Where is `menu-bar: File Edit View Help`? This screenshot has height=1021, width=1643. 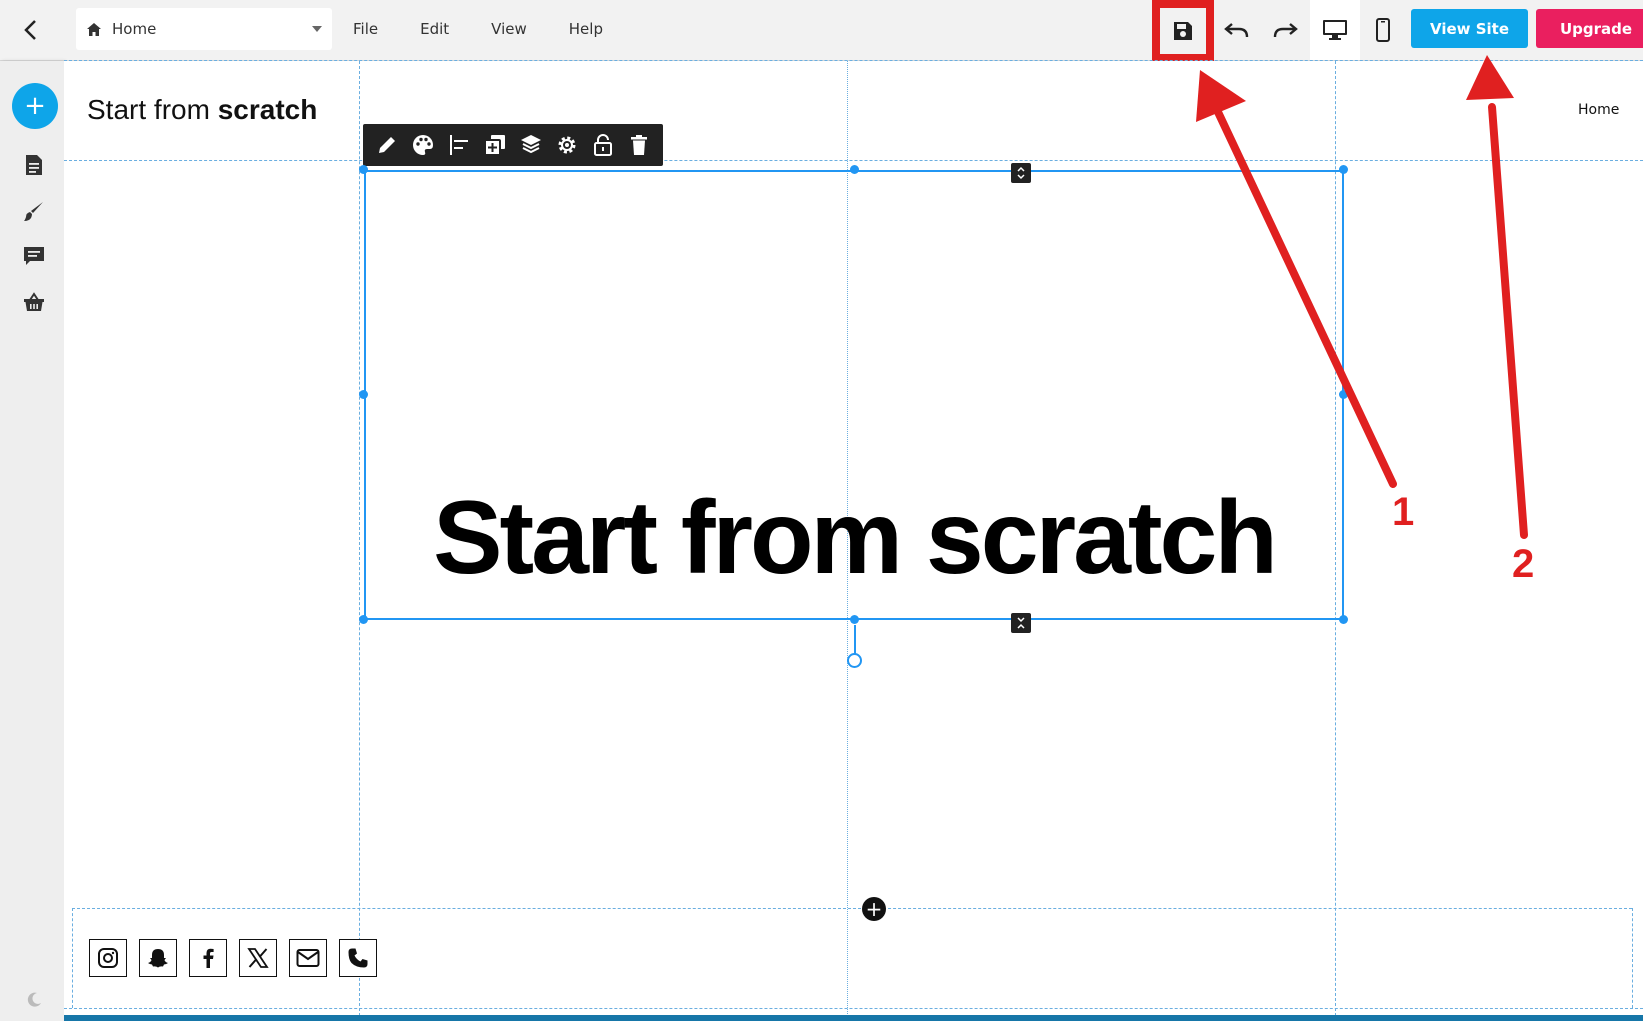
menu-bar: File Edit View Help is located at coordinates (493, 29).